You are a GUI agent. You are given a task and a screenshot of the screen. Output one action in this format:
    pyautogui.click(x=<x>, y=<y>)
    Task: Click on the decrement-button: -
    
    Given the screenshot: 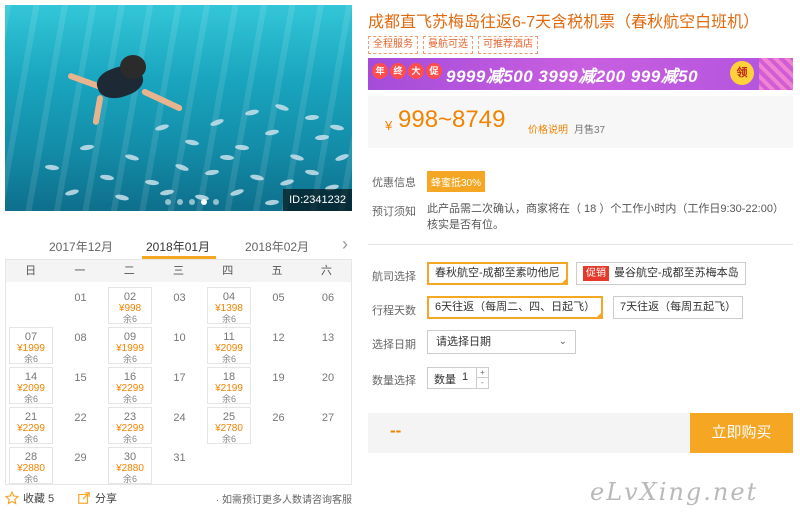 What is the action you would take?
    pyautogui.click(x=482, y=383)
    